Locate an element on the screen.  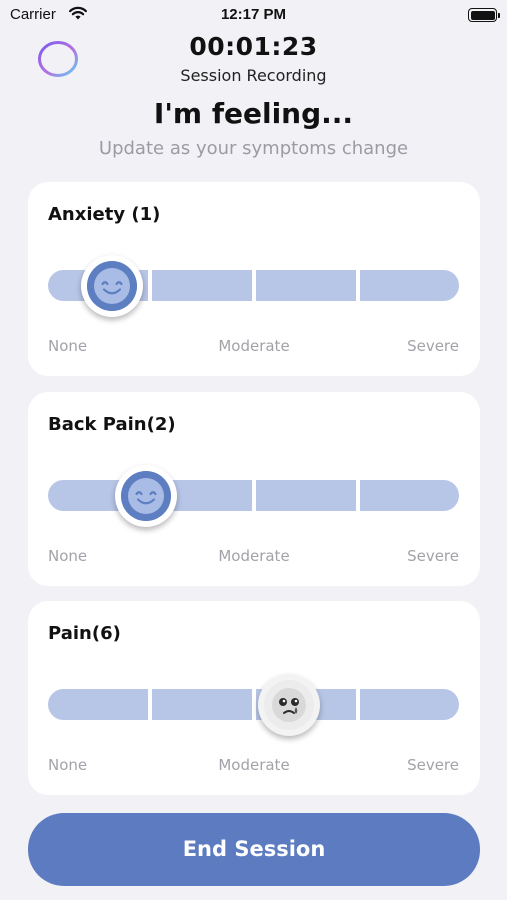
page-subtitle: Update as your symptoms change is located at coordinates (253, 148).